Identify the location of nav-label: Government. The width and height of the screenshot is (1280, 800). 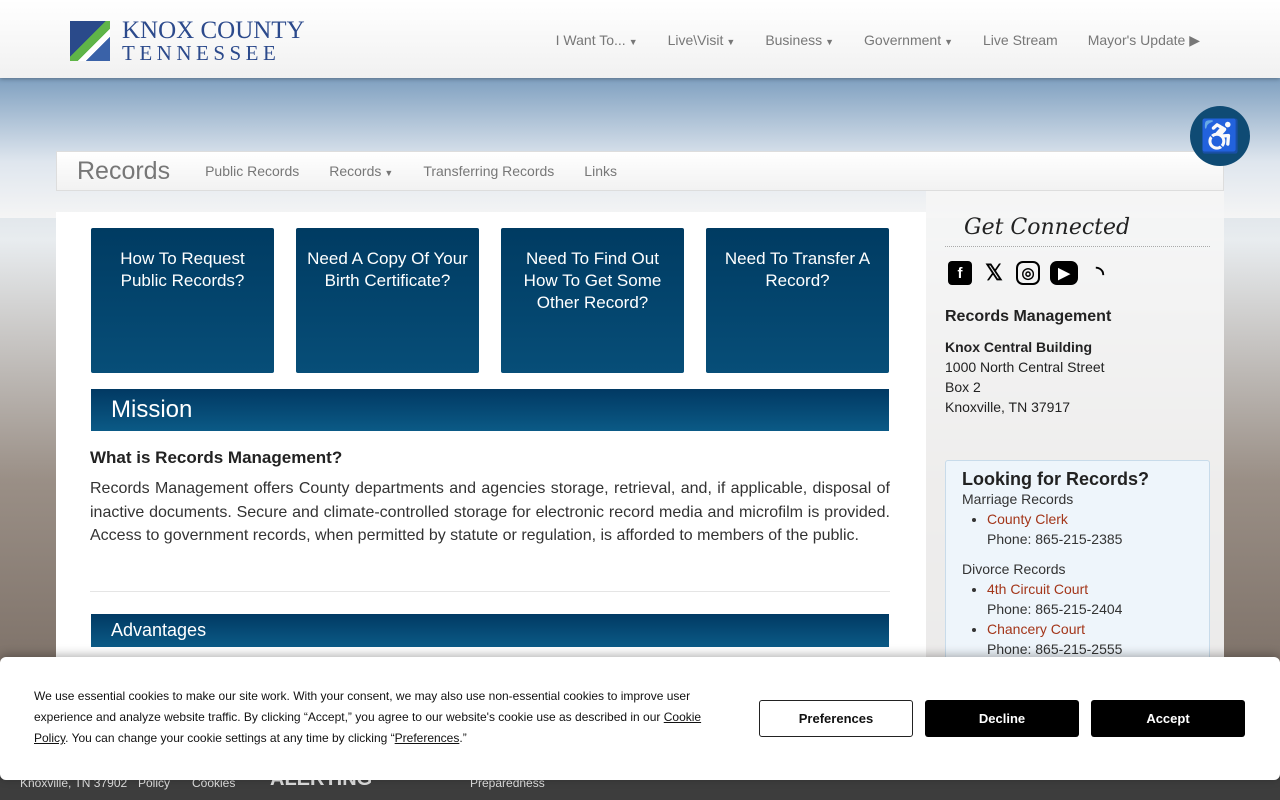
(903, 40).